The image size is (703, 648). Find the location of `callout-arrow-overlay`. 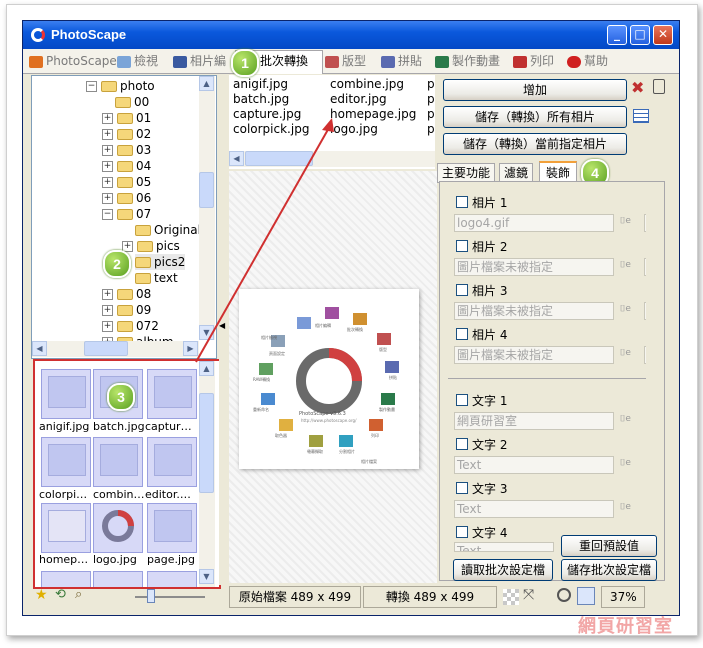

callout-arrow-overlay is located at coordinates (264, 240).